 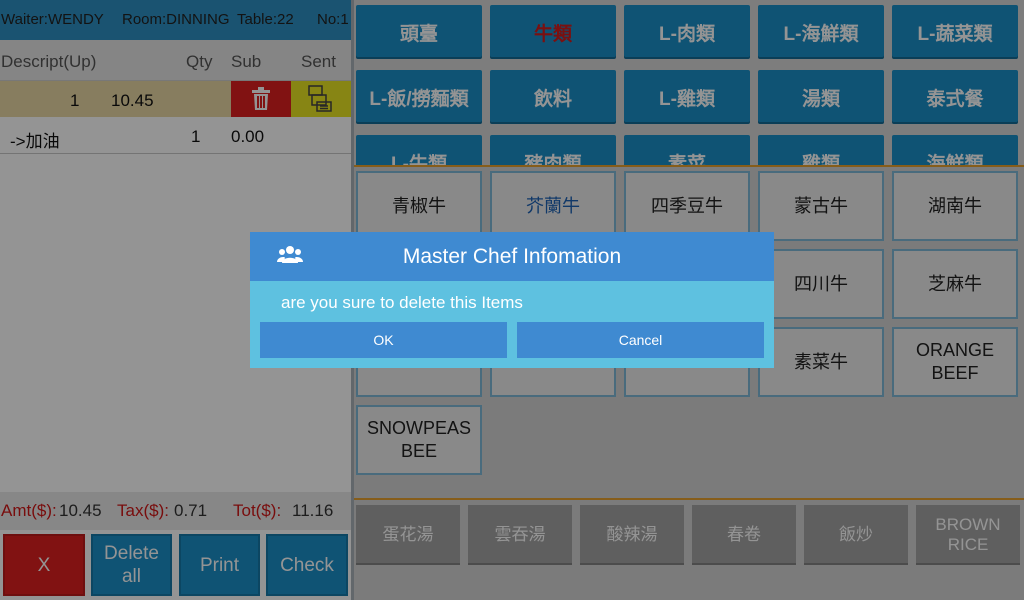 I want to click on dialog-title: Master Chef Infomation, so click(x=512, y=256).